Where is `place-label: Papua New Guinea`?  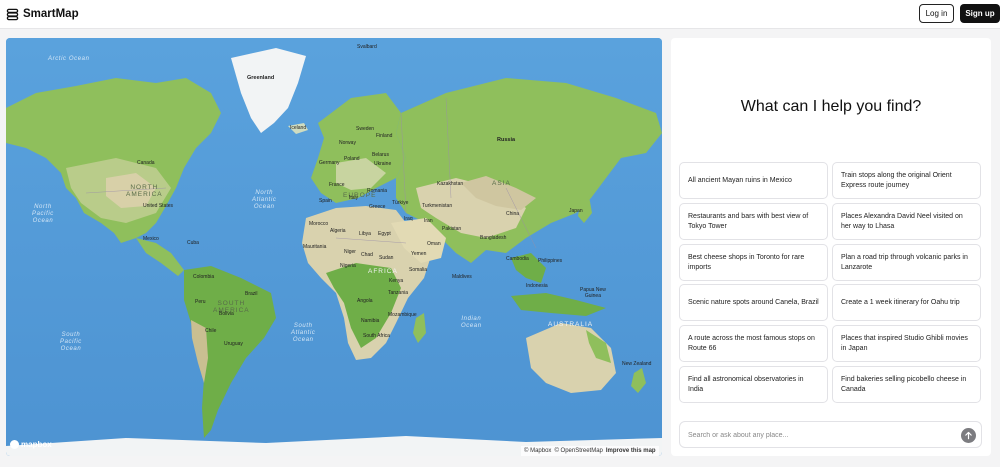
place-label: Papua New Guinea is located at coordinates (593, 293).